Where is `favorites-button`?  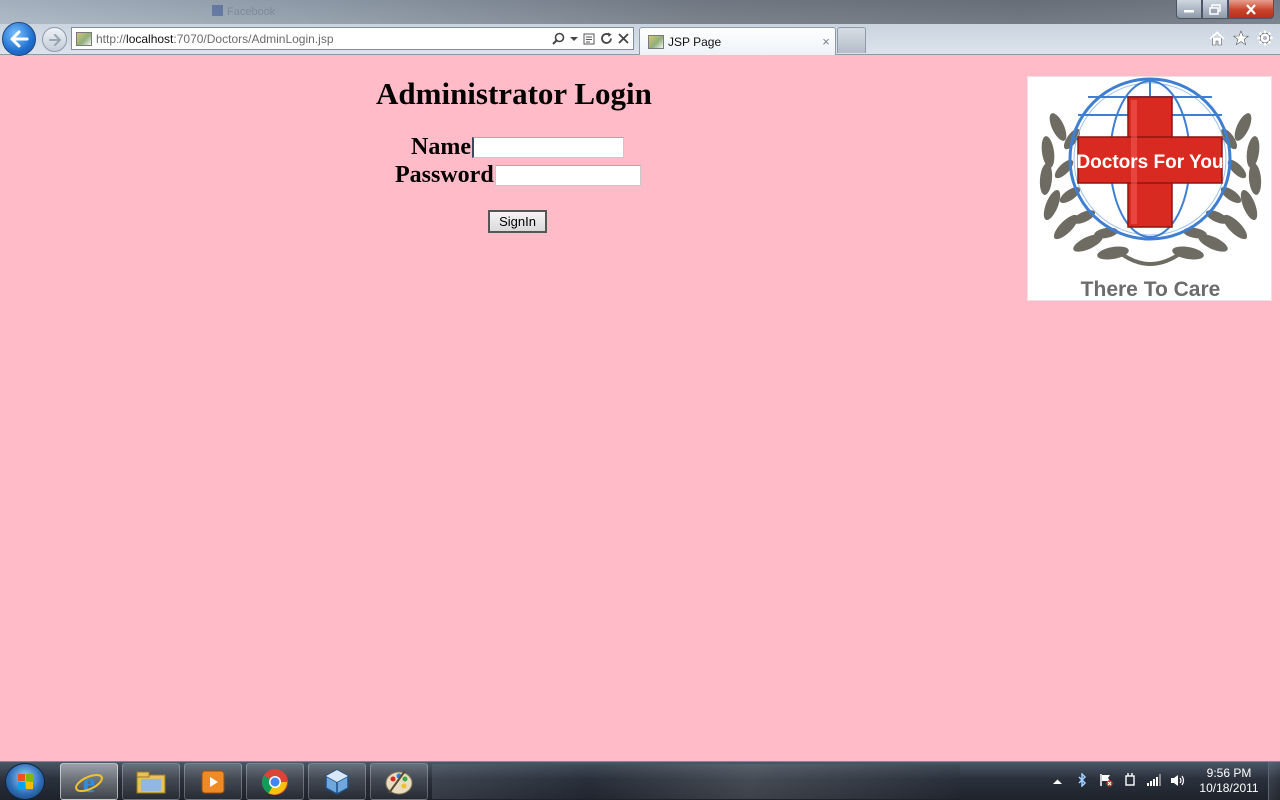
favorites-button is located at coordinates (1241, 38).